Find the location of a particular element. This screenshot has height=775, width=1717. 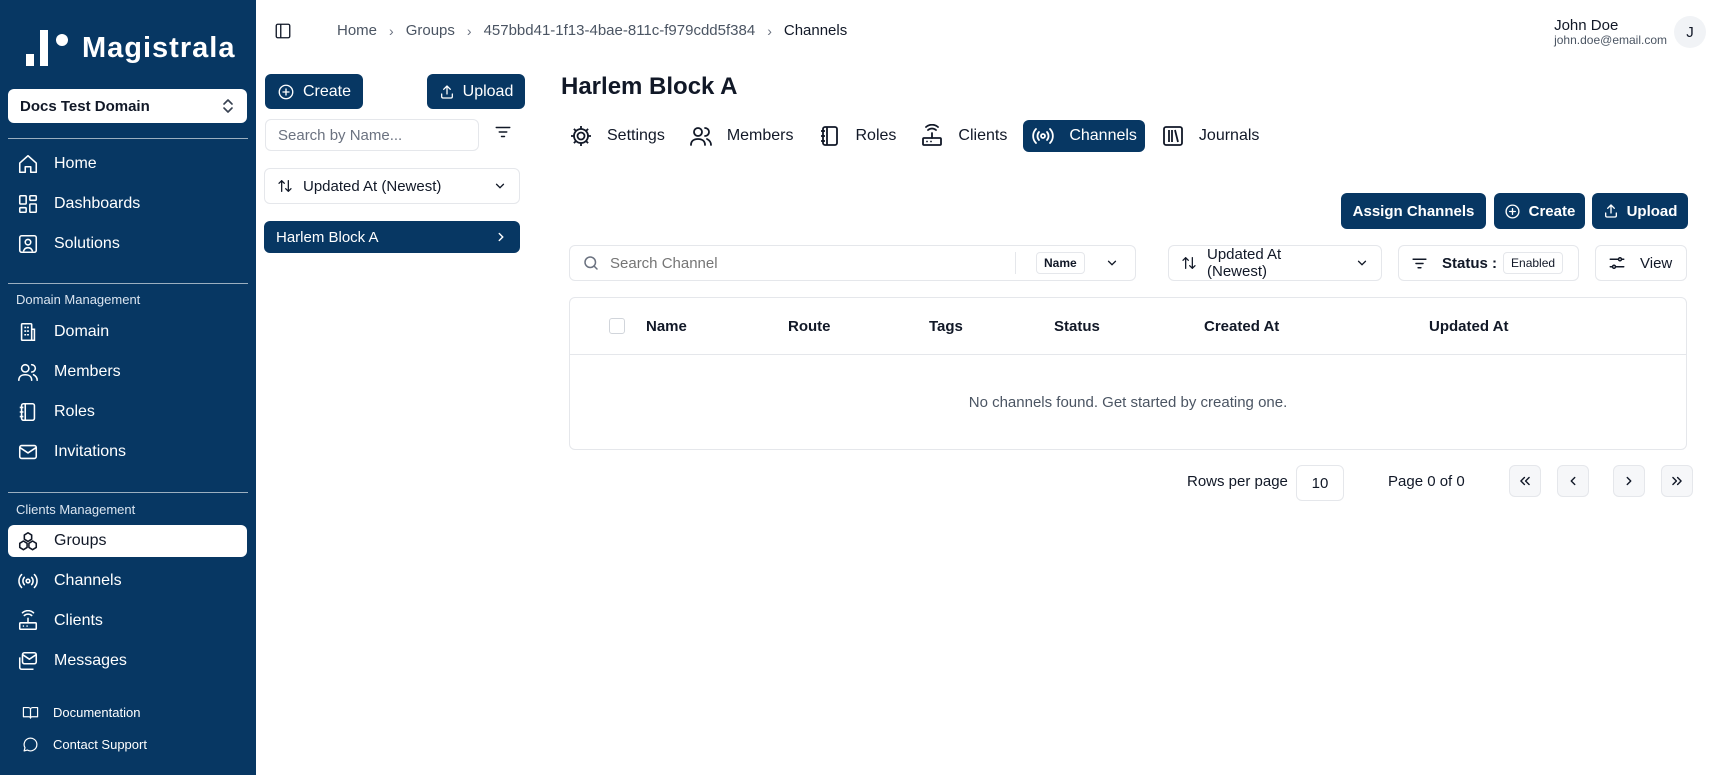

plus-circle-icon is located at coordinates (1512, 211).